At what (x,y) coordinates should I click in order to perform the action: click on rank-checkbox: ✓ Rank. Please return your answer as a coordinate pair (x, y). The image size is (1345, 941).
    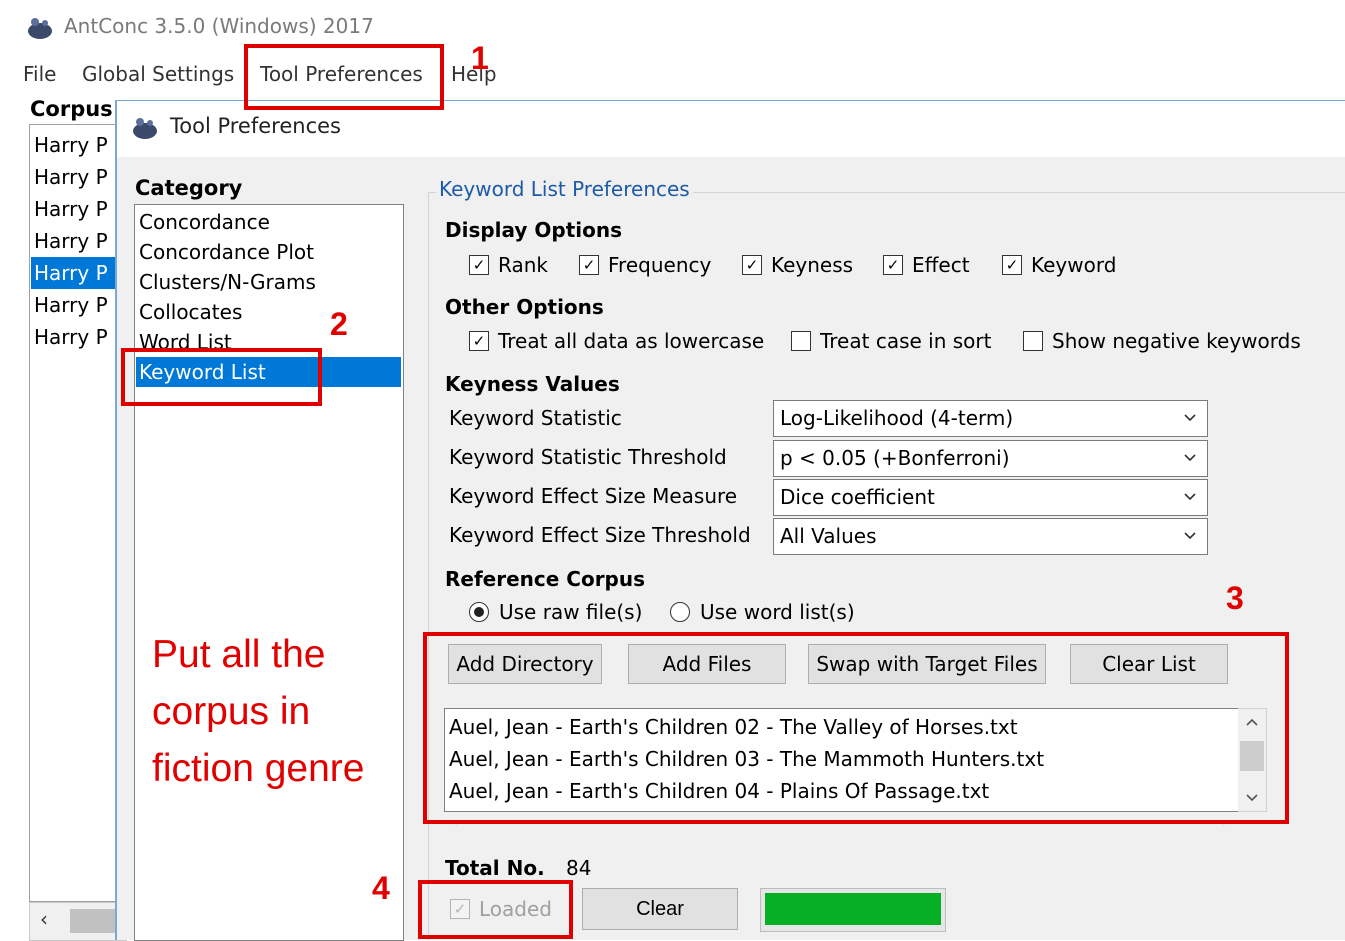
    Looking at the image, I should click on (508, 265).